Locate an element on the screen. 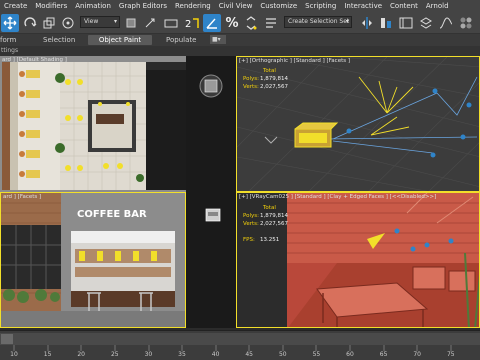 The height and width of the screenshot is (360, 480). selection-set-value: Create Selection Set is located at coordinates (319, 21).